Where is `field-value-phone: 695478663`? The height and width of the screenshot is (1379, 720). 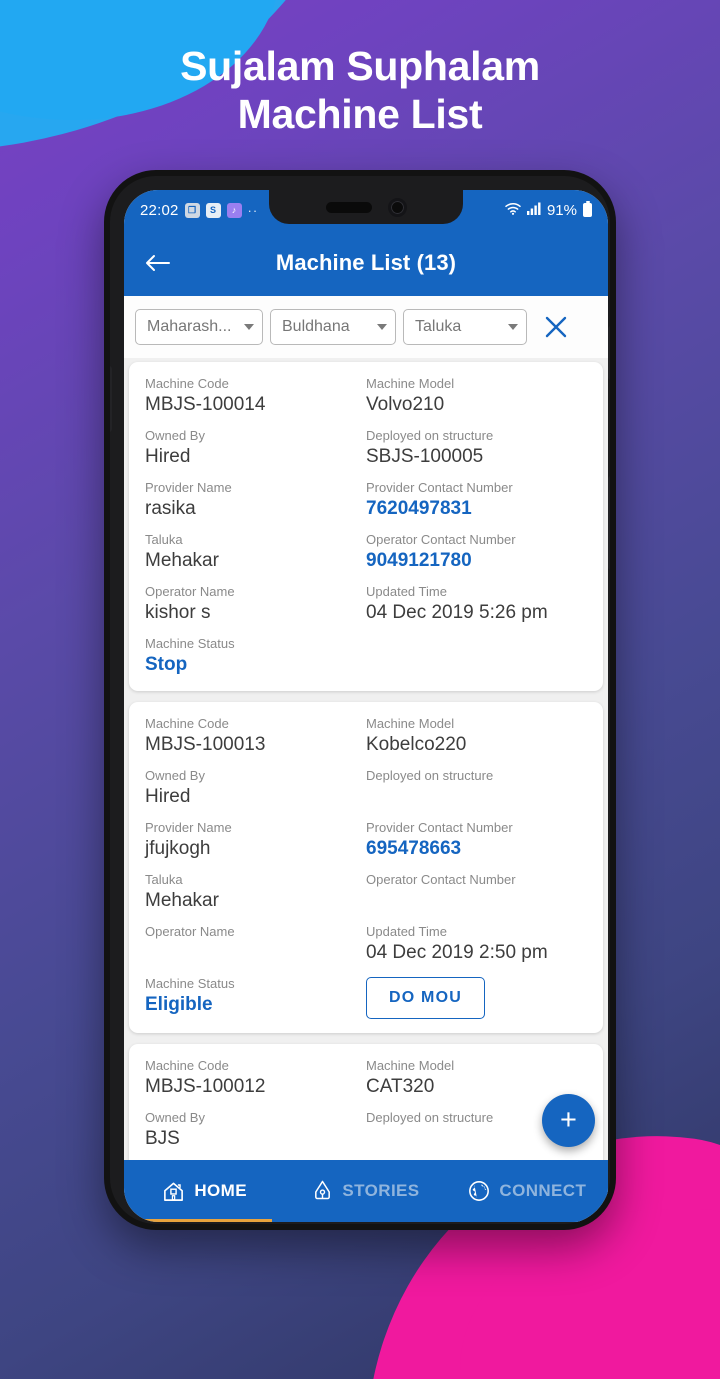 field-value-phone: 695478663 is located at coordinates (476, 848).